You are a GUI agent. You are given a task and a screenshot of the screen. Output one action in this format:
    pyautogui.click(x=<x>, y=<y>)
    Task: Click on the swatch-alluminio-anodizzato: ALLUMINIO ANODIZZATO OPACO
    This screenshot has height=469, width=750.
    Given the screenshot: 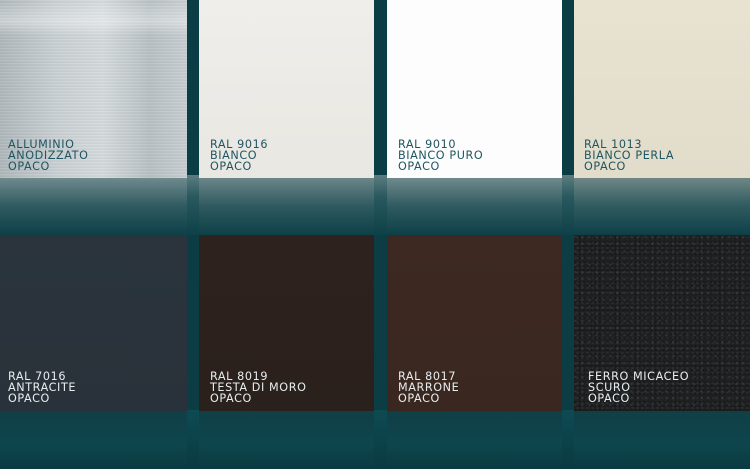 What is the action you would take?
    pyautogui.click(x=93, y=117)
    